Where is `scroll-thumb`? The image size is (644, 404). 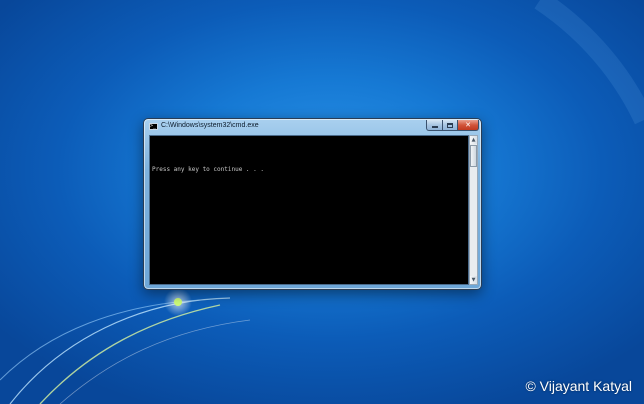 scroll-thumb is located at coordinates (473, 156).